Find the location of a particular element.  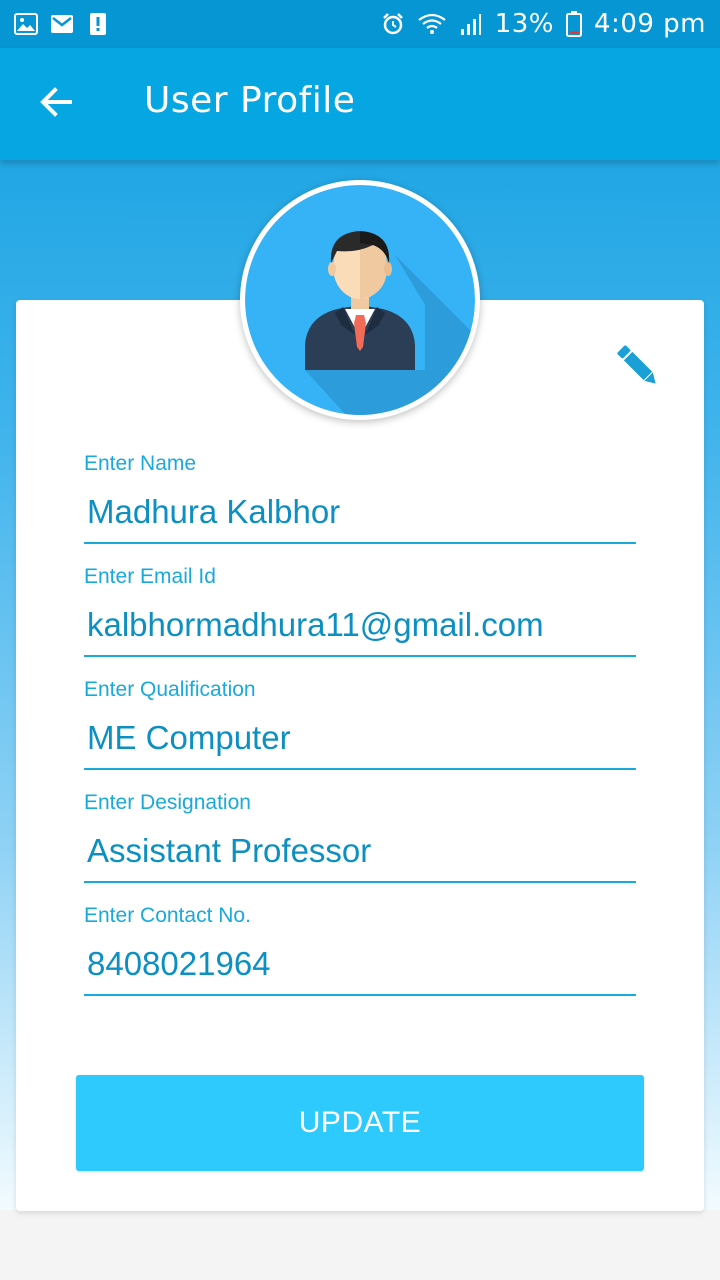

contact-field-group: Enter Contact No. is located at coordinates (360, 950).